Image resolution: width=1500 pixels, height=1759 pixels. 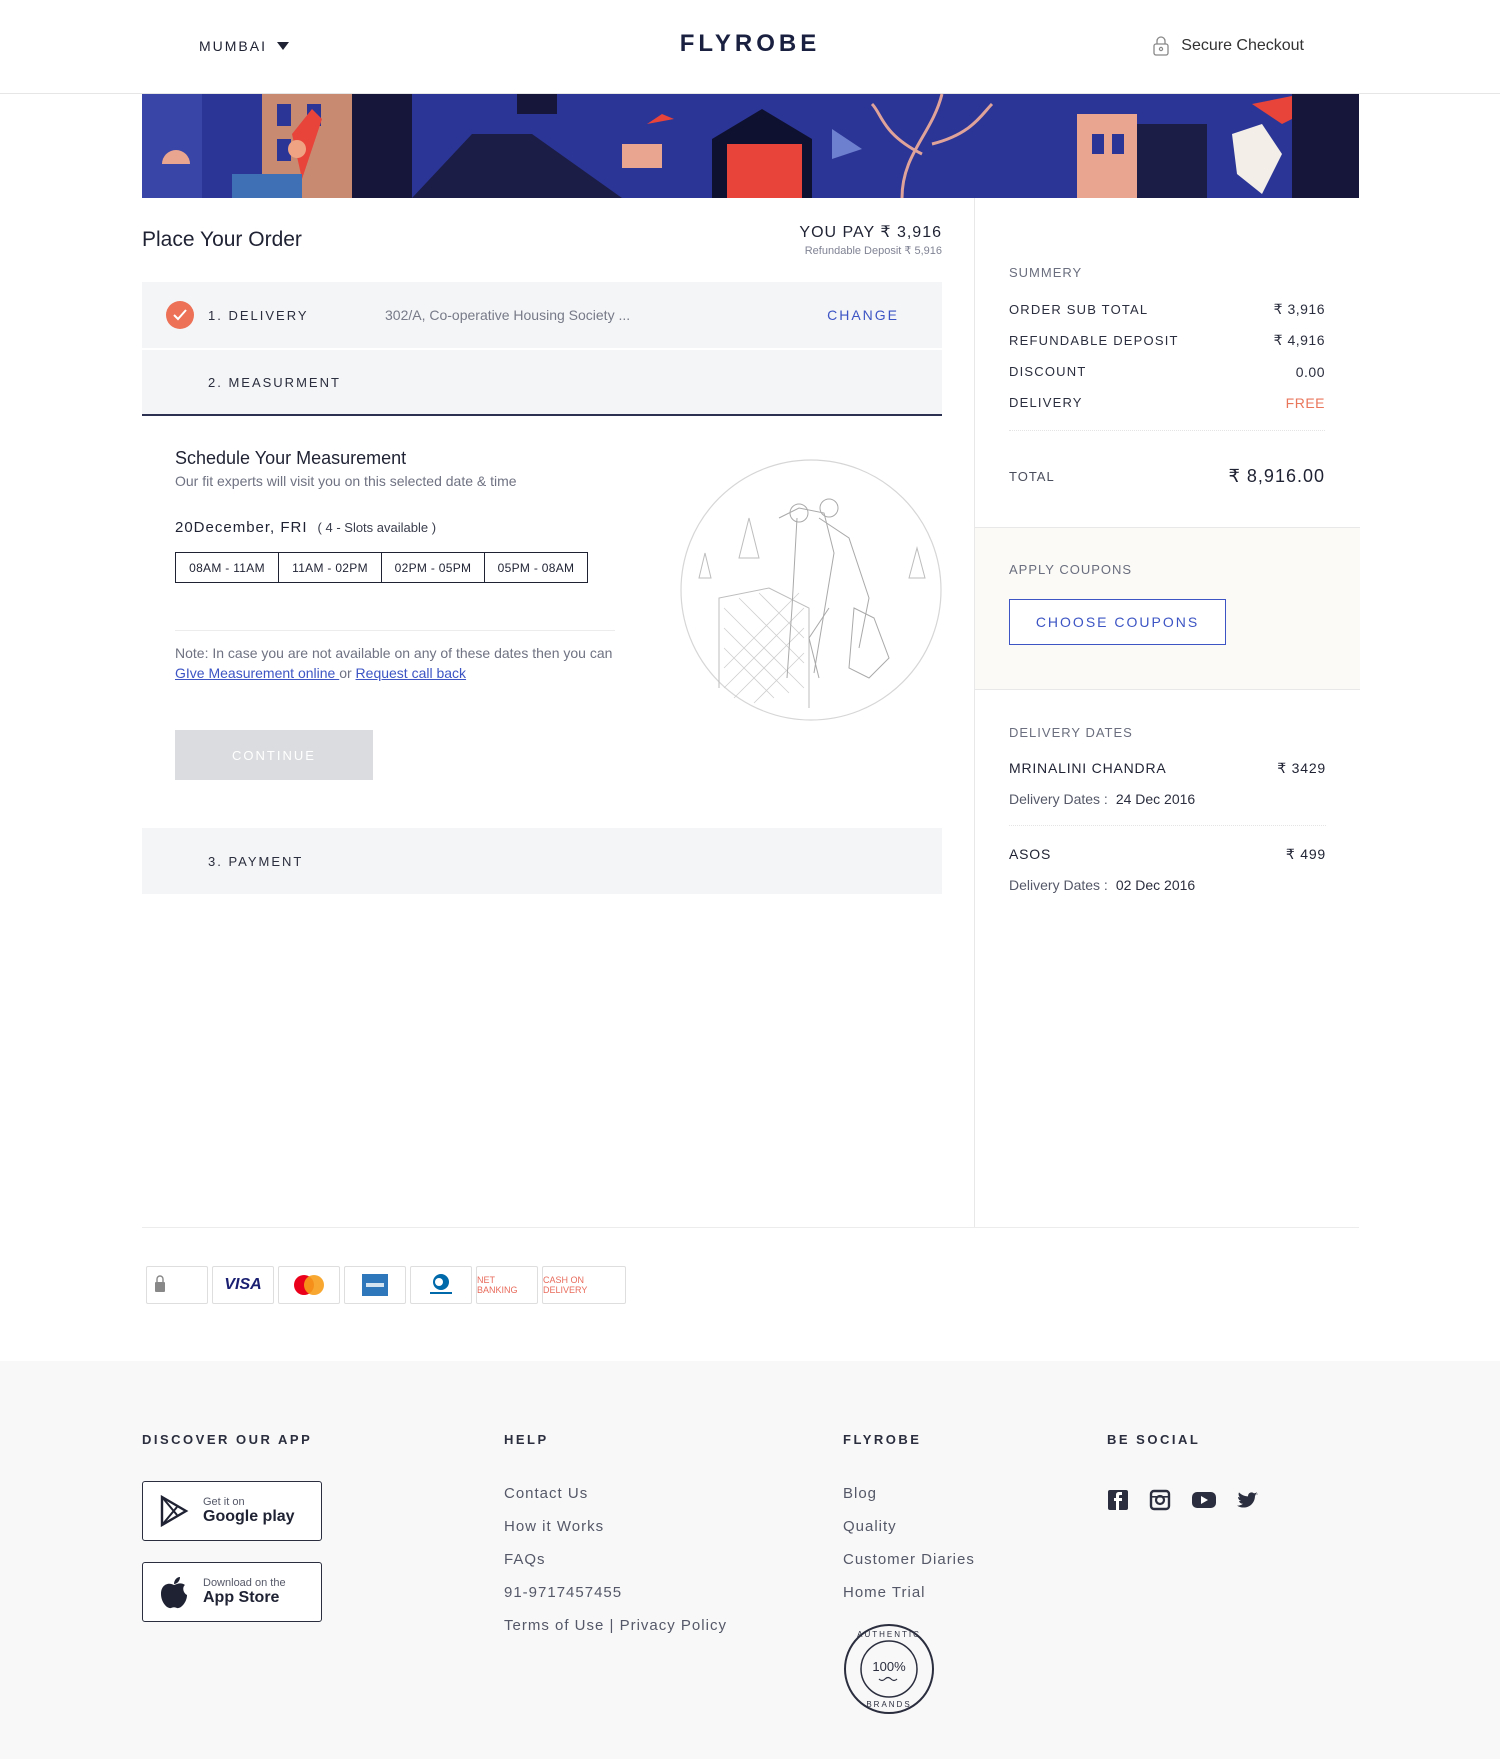 What do you see at coordinates (1299, 340) in the screenshot?
I see `summary-row-value: ₹ 4,916` at bounding box center [1299, 340].